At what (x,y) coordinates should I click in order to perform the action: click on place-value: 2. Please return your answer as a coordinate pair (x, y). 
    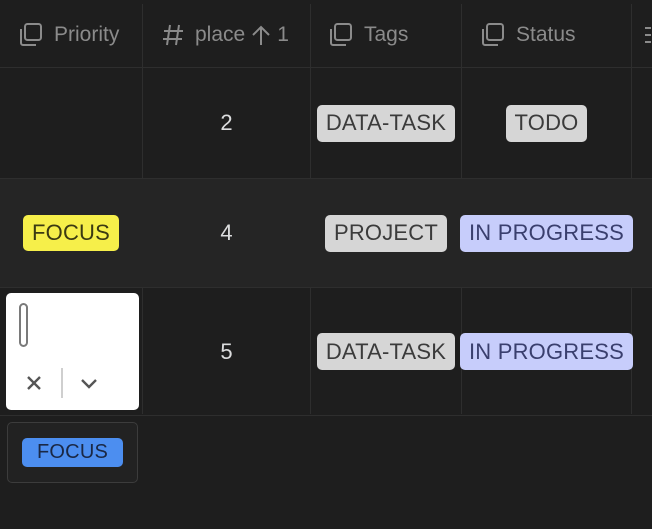
    Looking at the image, I should click on (226, 122).